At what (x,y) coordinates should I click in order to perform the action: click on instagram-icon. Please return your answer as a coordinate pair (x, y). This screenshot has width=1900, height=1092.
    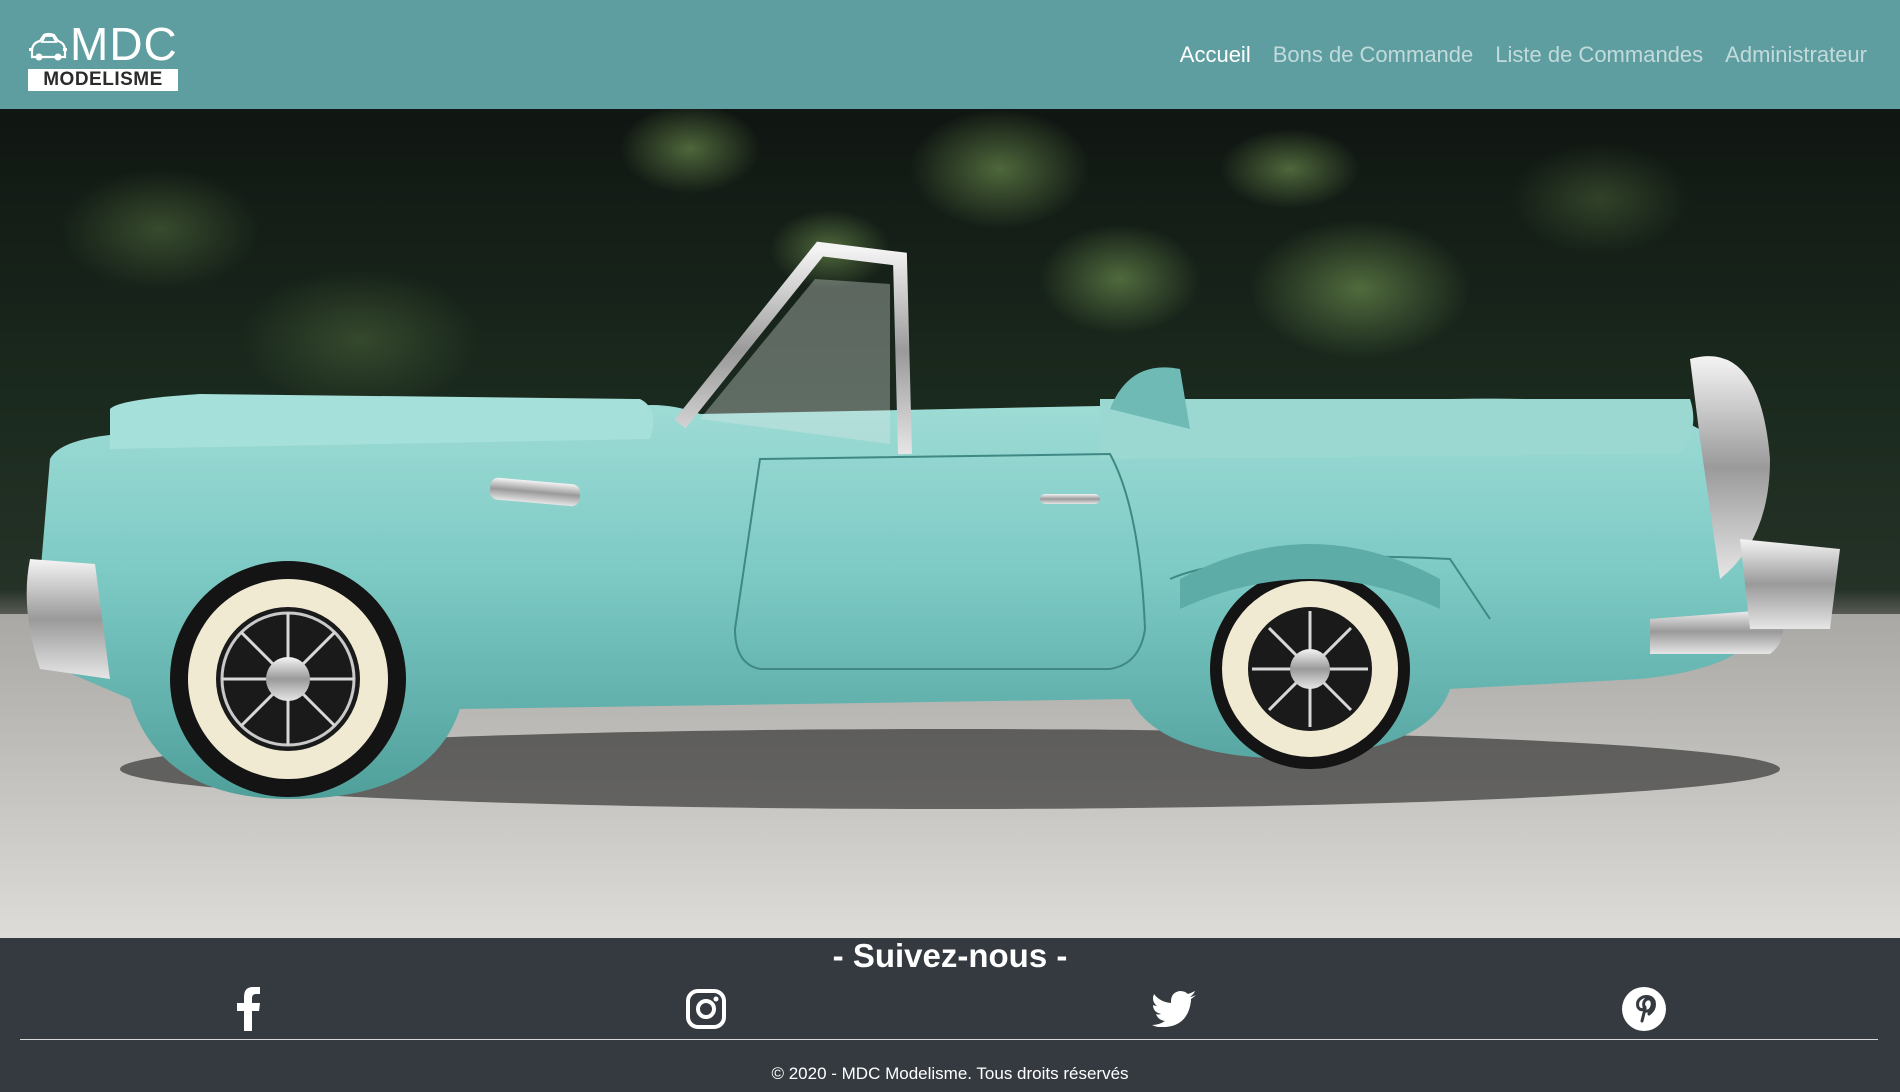
    Looking at the image, I should click on (706, 1009).